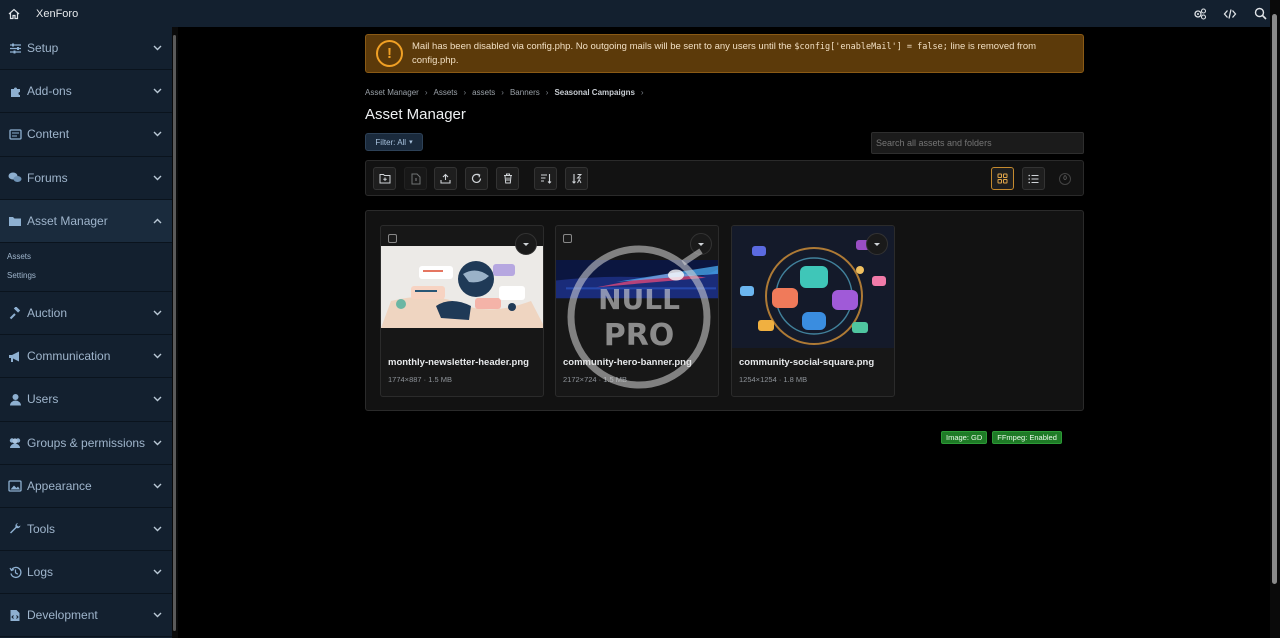  What do you see at coordinates (15, 313) in the screenshot?
I see `gavel-icon` at bounding box center [15, 313].